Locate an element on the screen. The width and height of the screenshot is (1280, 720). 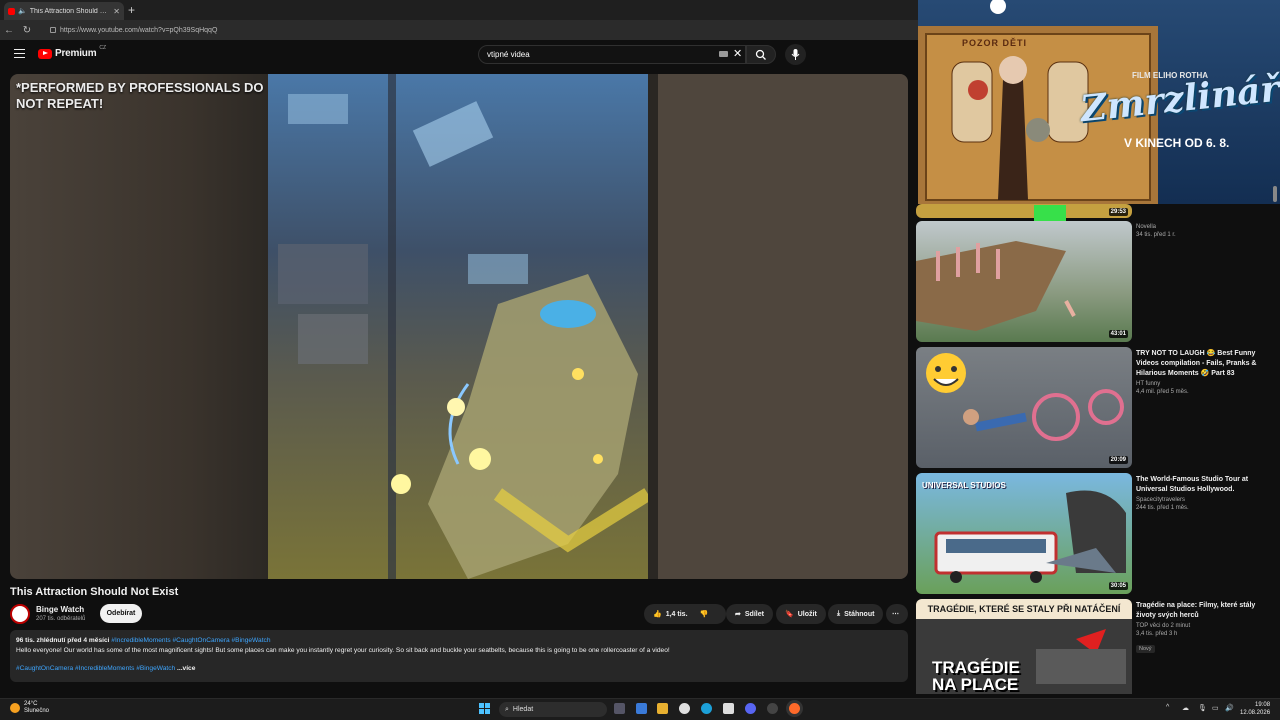
ad-sign-text: POZOR DĚTI is located at coordinates (995, 43).